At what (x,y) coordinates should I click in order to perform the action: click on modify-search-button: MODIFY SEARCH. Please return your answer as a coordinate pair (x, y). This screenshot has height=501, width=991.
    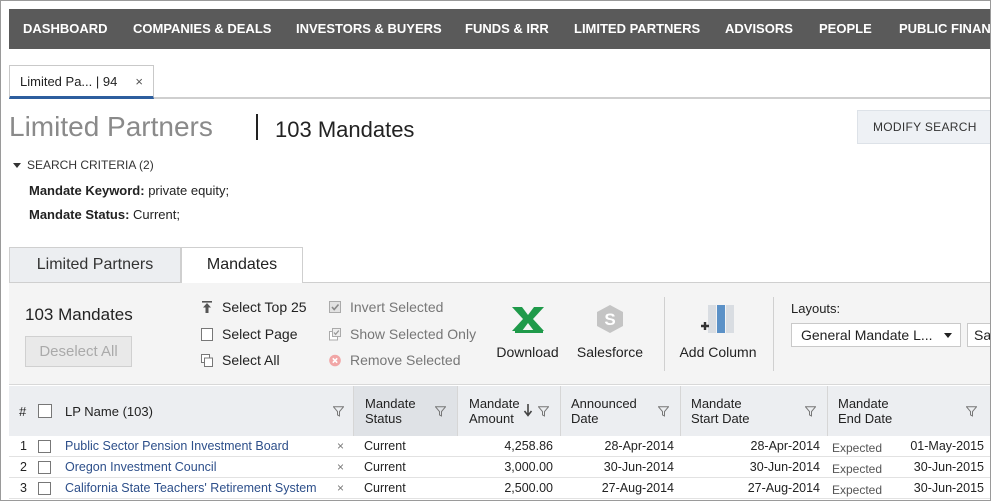
    Looking at the image, I should click on (923, 127).